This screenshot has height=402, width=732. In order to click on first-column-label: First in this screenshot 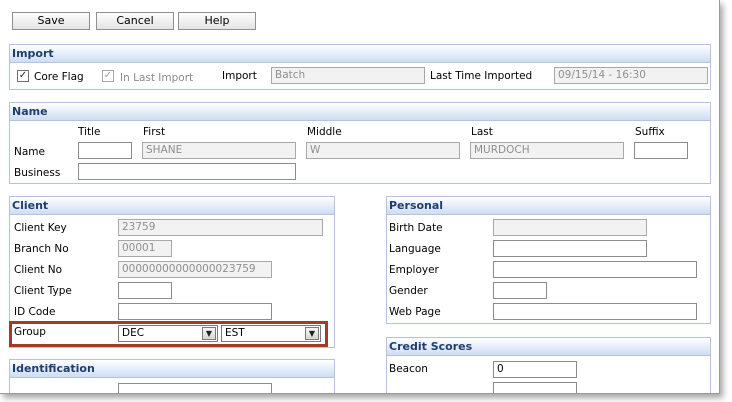, I will do `click(154, 132)`.